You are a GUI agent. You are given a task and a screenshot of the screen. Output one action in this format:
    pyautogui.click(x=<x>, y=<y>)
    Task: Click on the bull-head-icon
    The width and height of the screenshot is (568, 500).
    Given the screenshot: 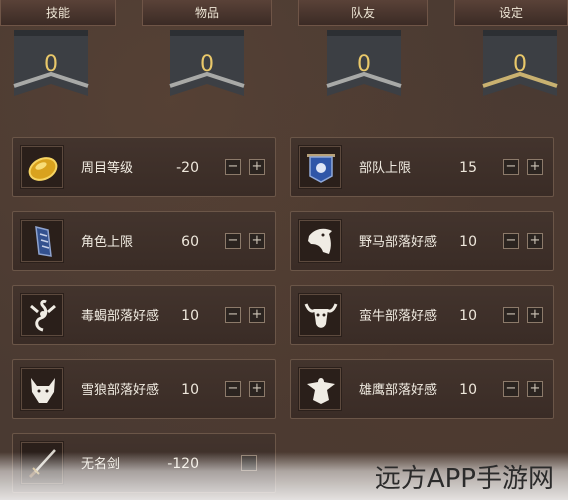 What is the action you would take?
    pyautogui.click(x=321, y=315)
    